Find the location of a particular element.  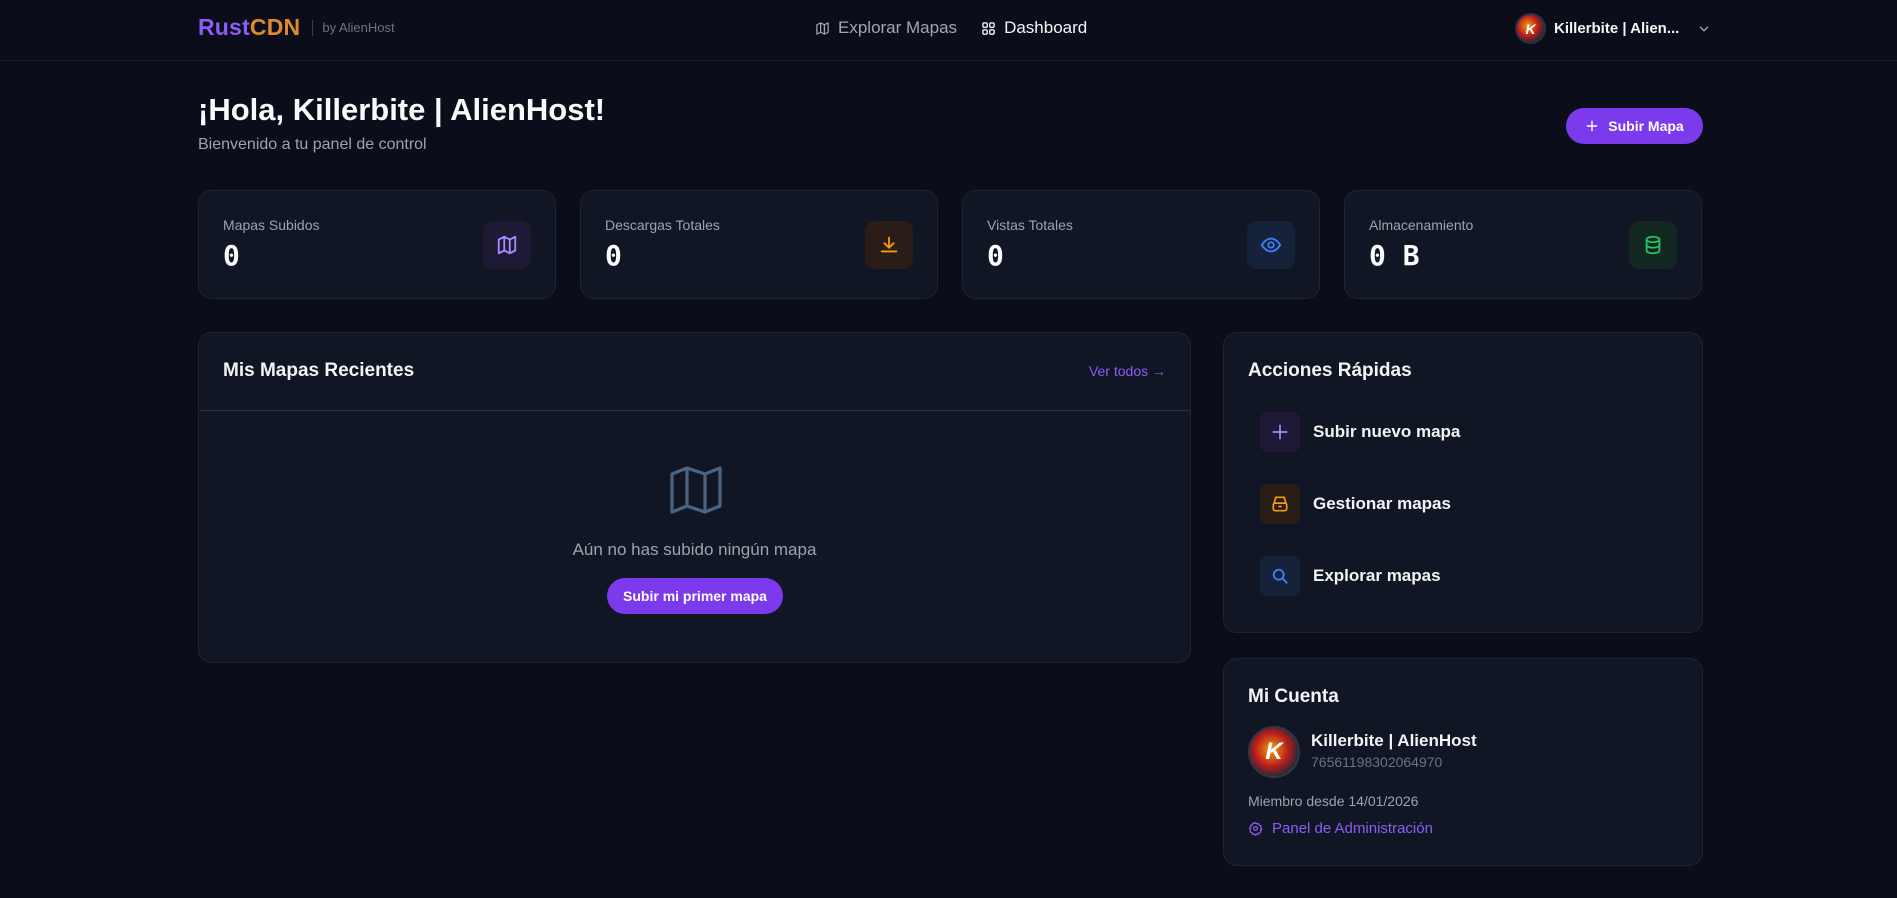

quick-action-label: Subir nuevo mapa is located at coordinates (1387, 431).